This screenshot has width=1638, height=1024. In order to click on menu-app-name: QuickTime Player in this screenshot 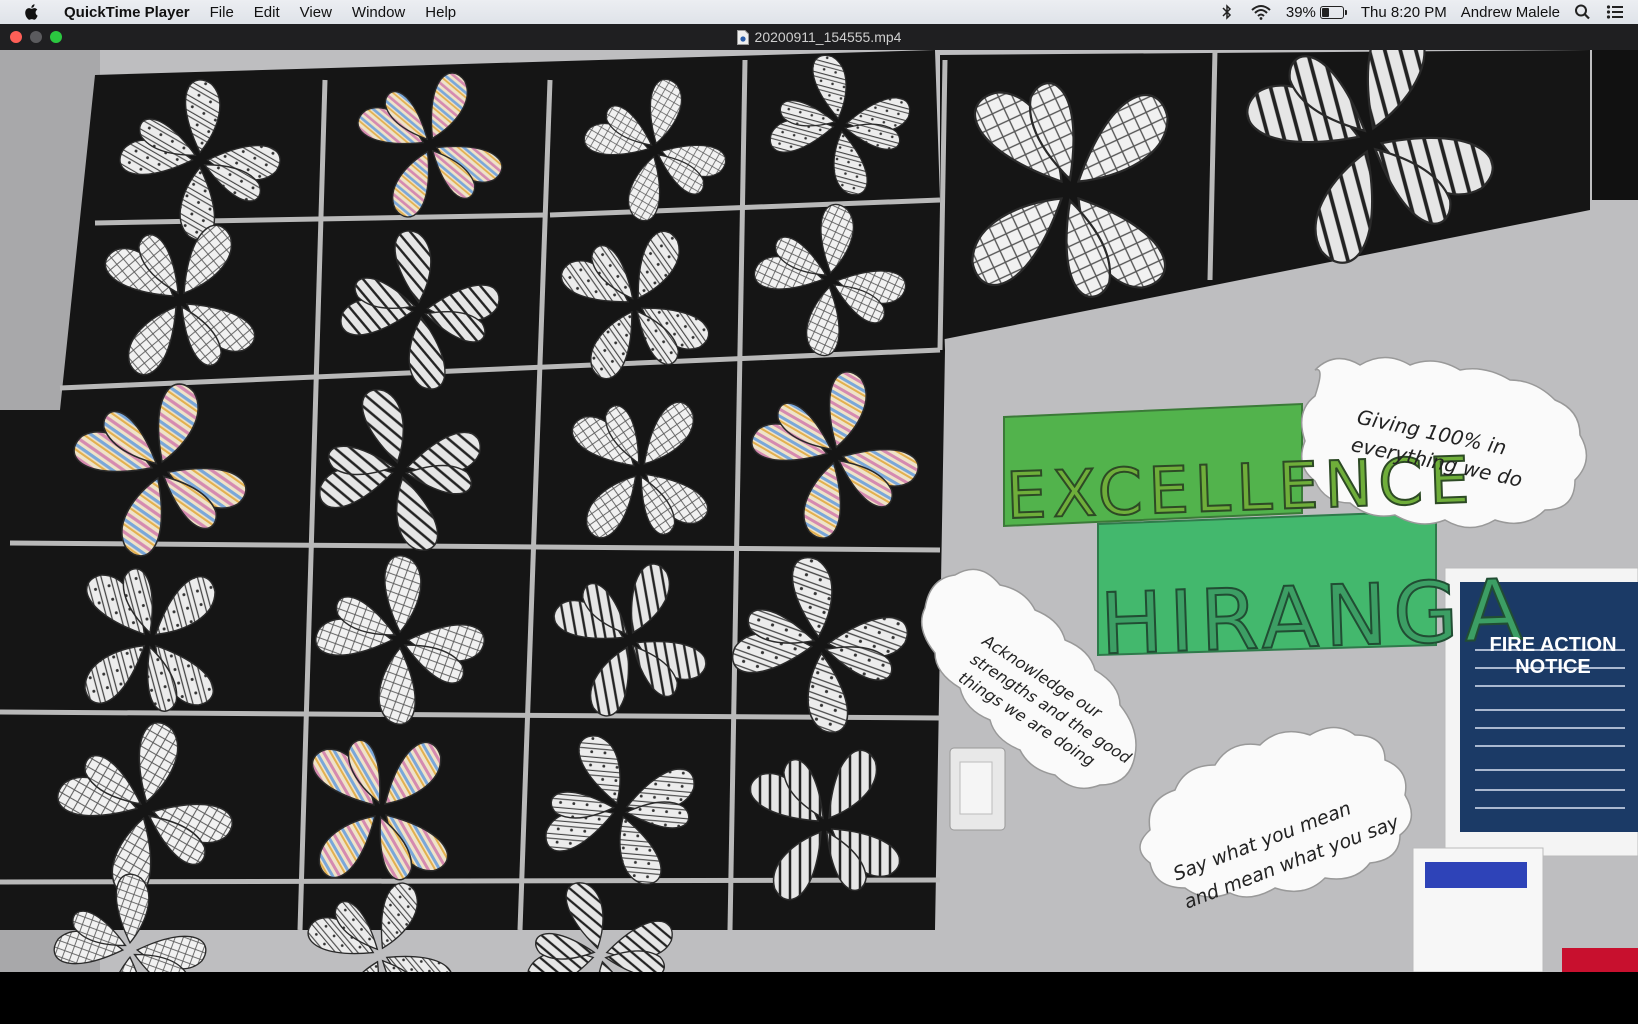, I will do `click(130, 12)`.